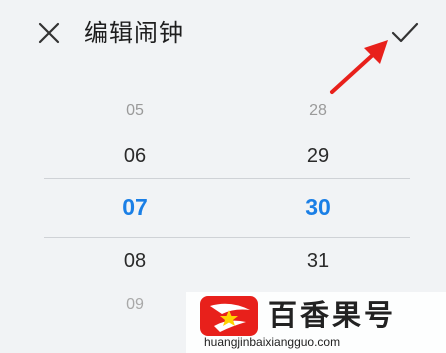 The height and width of the screenshot is (353, 446). I want to click on close-button, so click(49, 33).